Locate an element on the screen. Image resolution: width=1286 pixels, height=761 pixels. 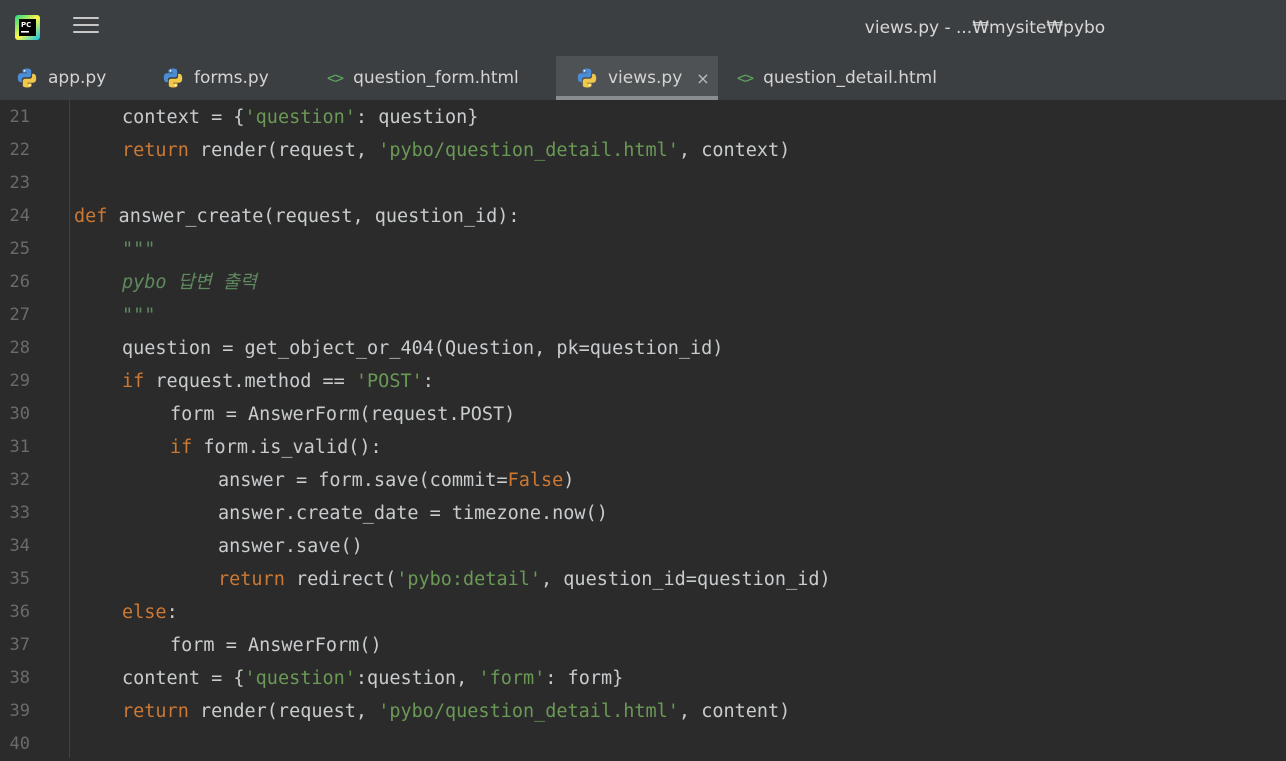
code-line: 26 pybo 답변 출력 is located at coordinates (643, 282).